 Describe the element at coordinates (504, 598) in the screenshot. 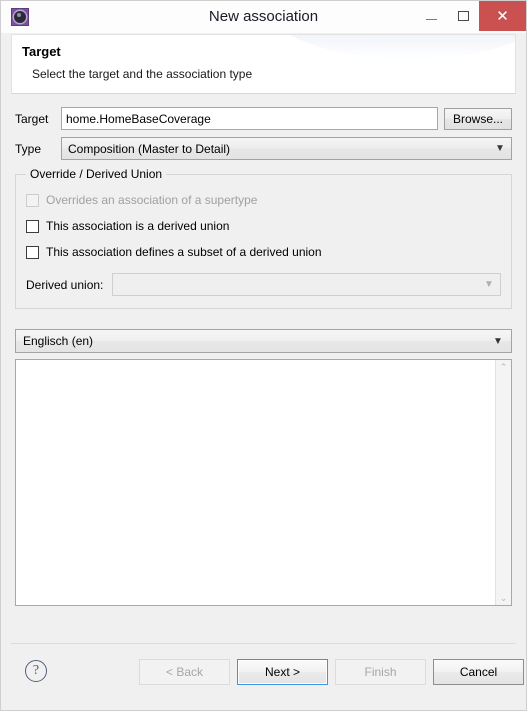

I see `scroll-down-icon: ⌄` at that location.